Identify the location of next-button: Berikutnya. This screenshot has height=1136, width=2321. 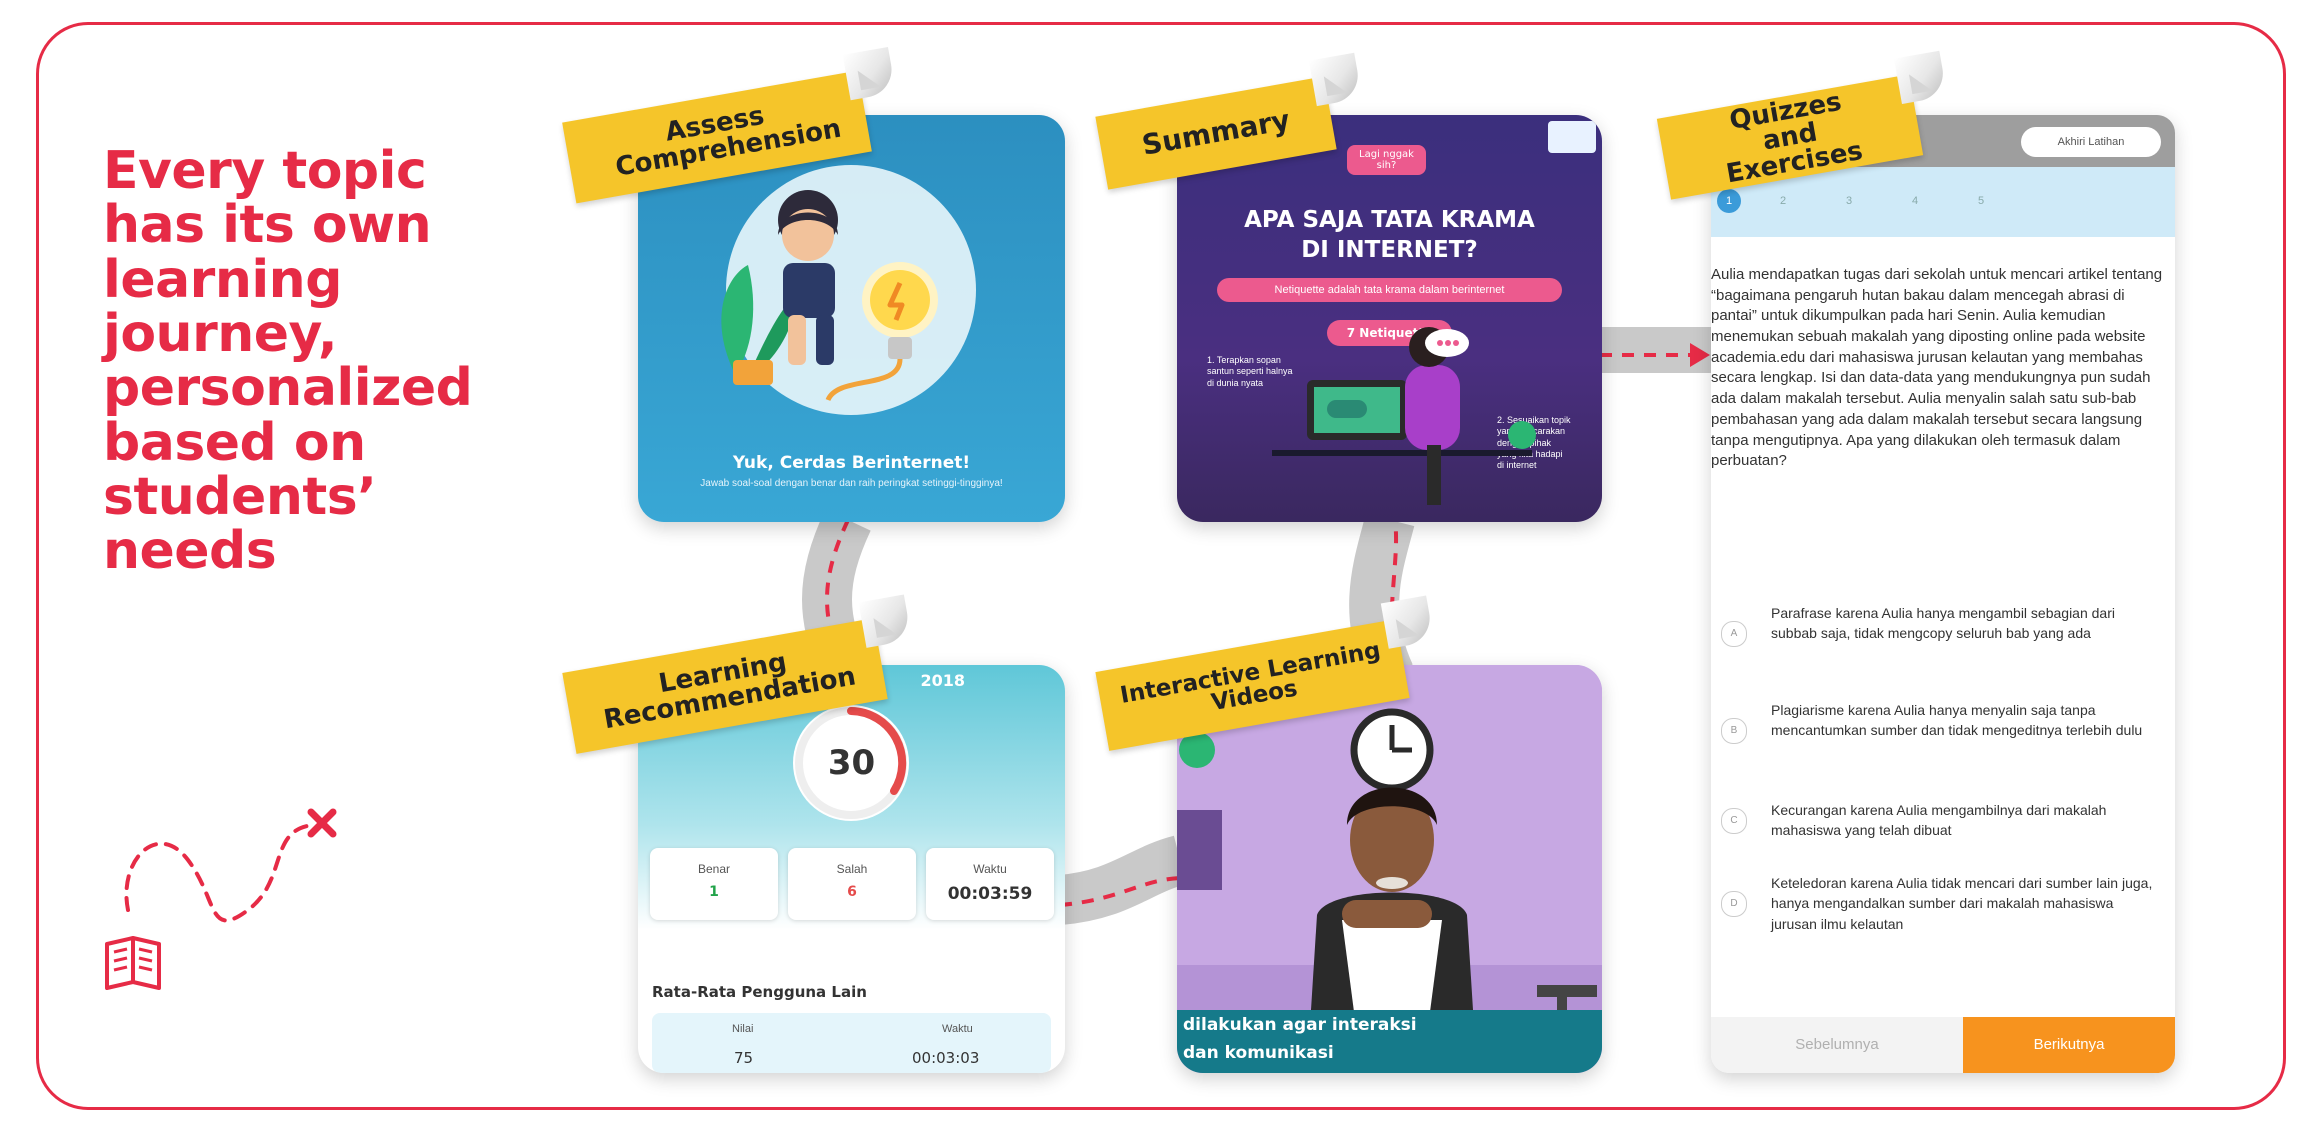
(2069, 1045).